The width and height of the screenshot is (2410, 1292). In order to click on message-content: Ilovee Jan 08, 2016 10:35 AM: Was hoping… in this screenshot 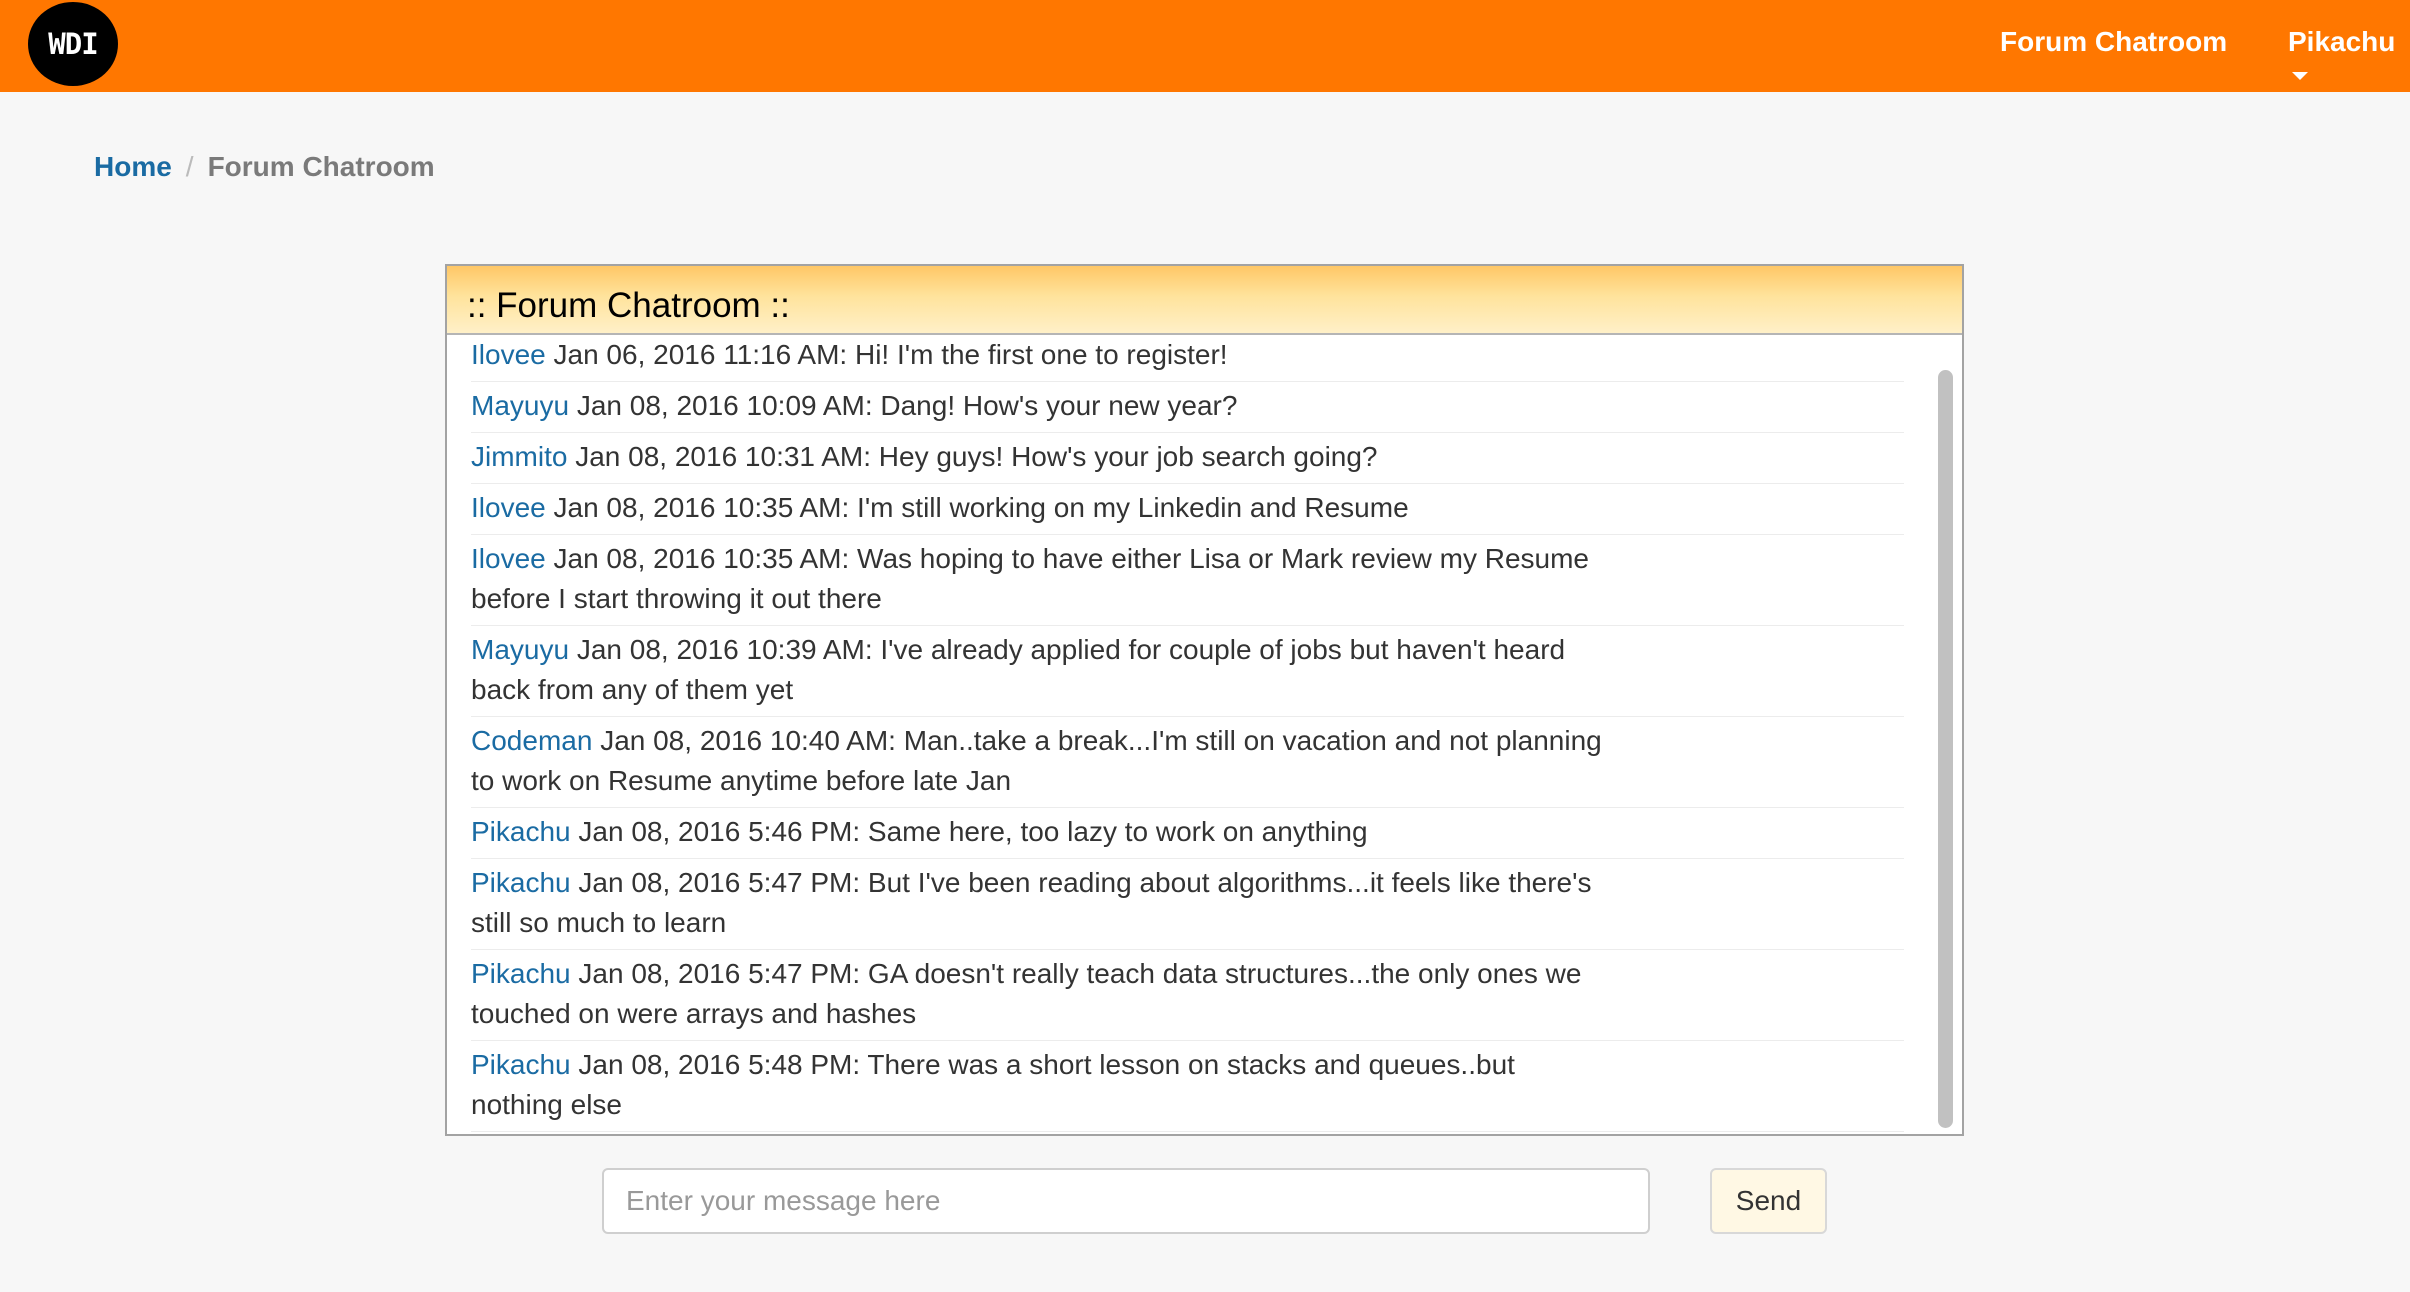, I will do `click(1041, 580)`.